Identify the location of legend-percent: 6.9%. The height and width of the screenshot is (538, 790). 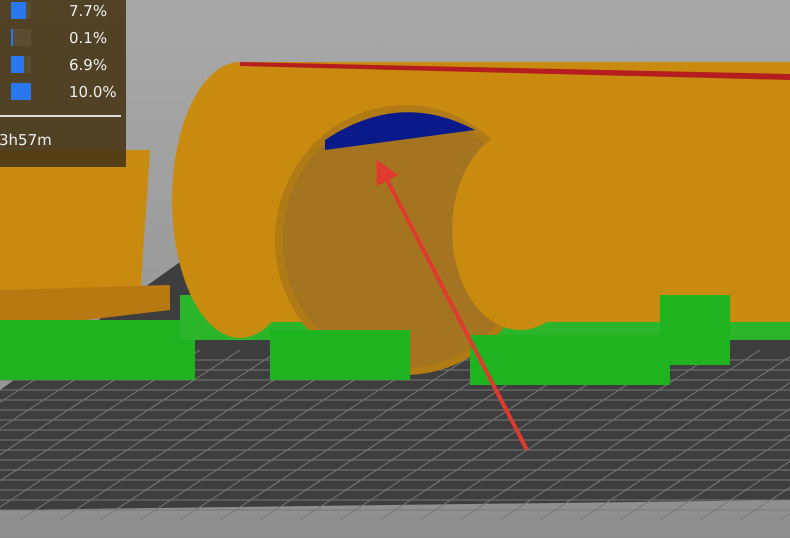
(88, 65).